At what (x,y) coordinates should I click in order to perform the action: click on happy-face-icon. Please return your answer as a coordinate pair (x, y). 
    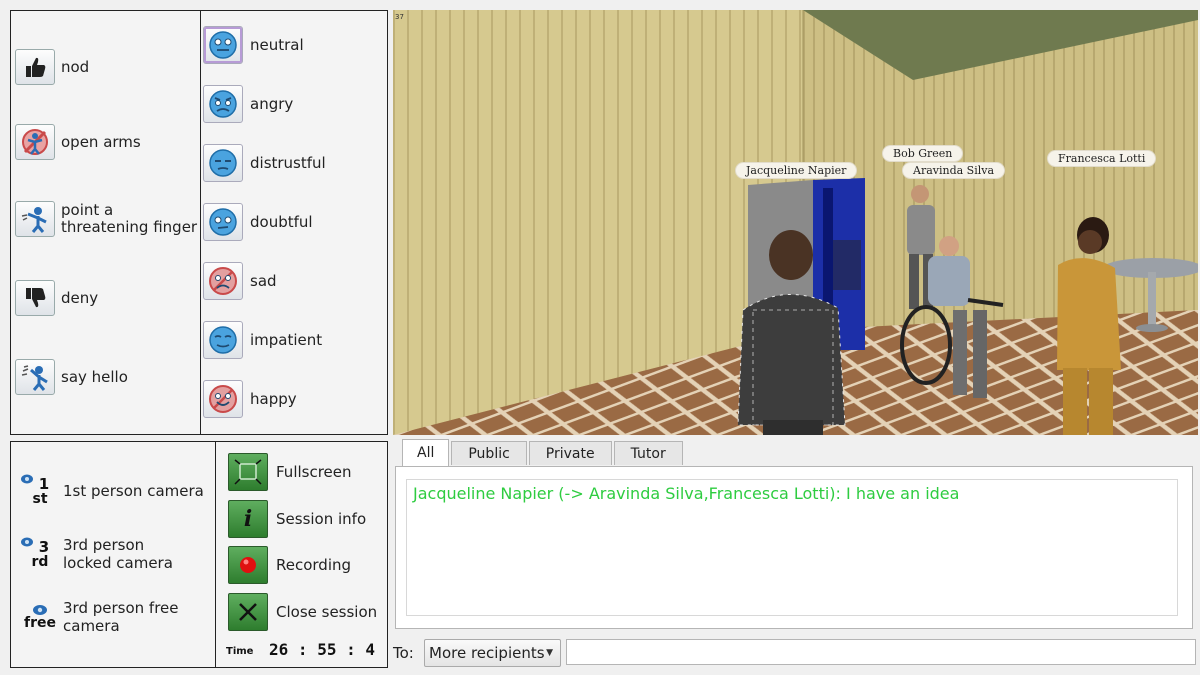
    Looking at the image, I should click on (223, 399).